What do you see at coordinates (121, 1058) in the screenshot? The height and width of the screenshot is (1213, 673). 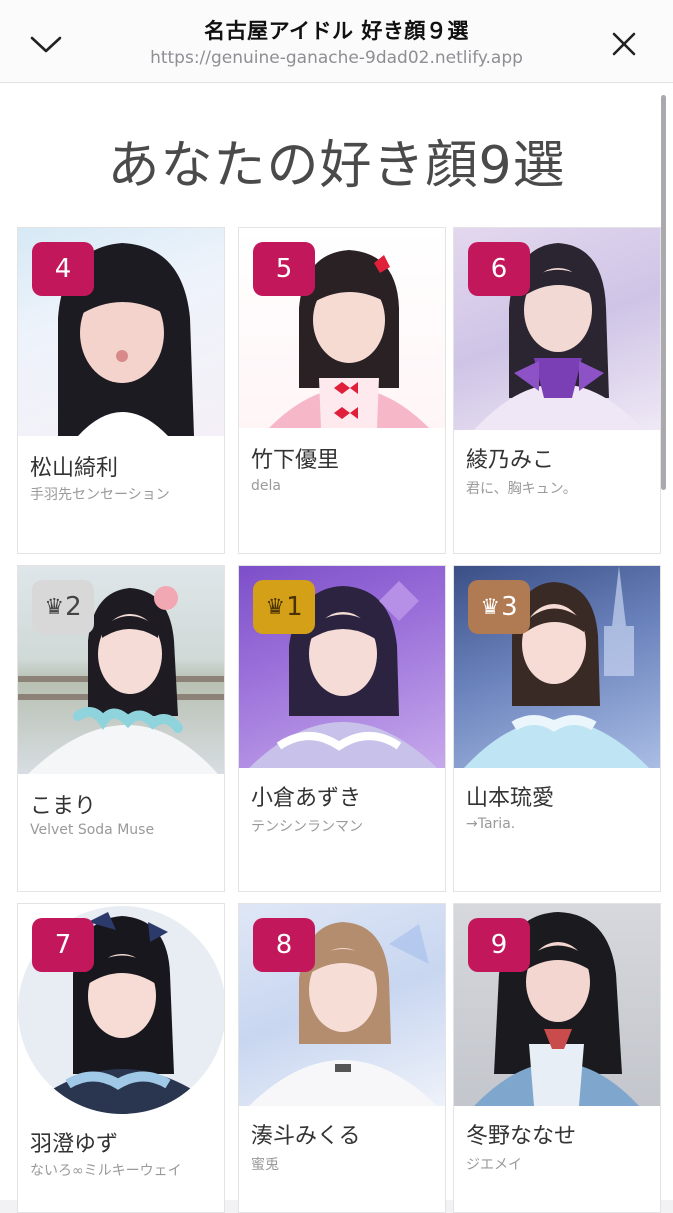 I see `idol-card-rank-7: 7 羽澄ゆず ないろ∞ミルキーウェイ` at bounding box center [121, 1058].